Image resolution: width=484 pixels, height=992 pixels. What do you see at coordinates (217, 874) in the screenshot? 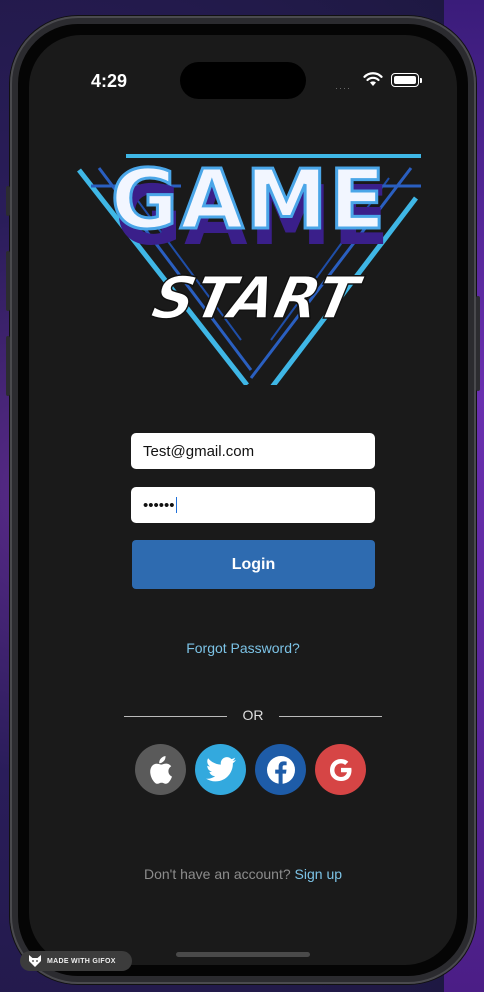
I see `signup-prompt: Don't have an account?` at bounding box center [217, 874].